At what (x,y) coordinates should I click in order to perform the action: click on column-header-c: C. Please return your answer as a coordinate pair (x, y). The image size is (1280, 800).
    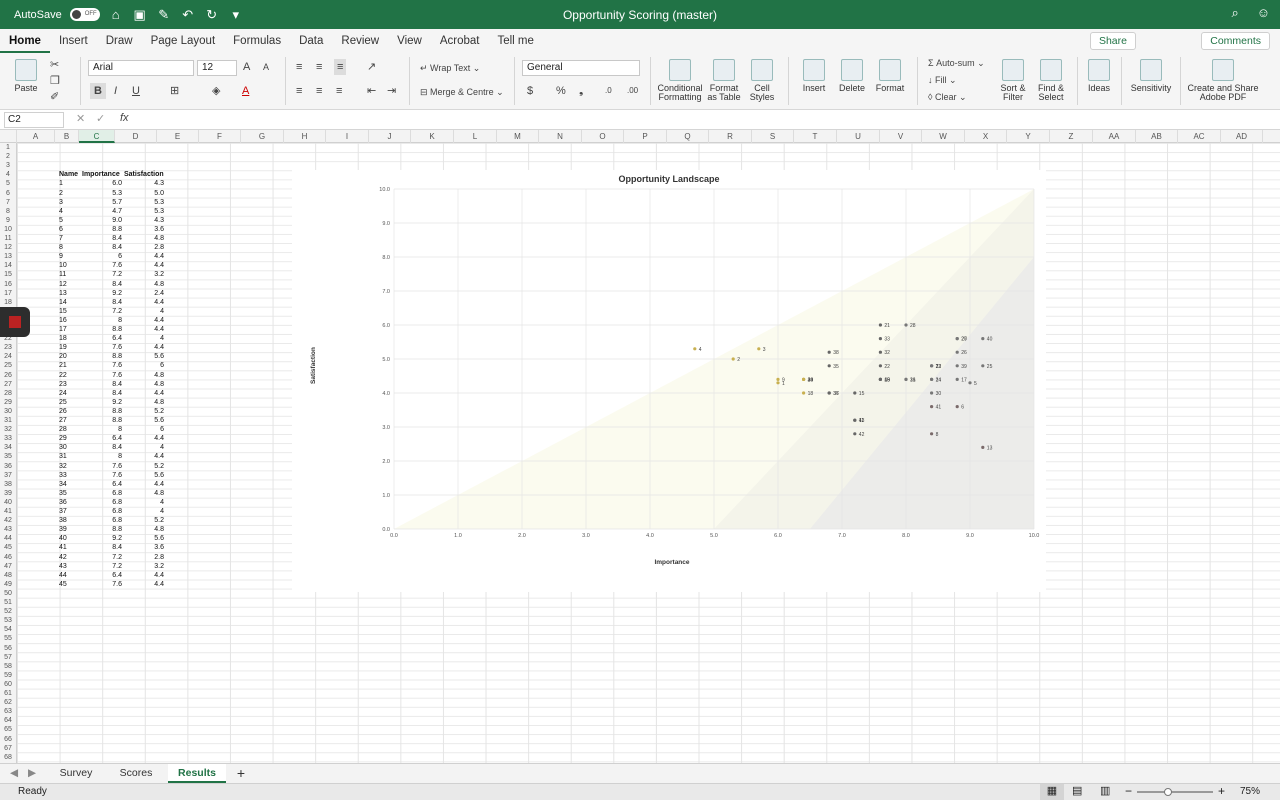
    Looking at the image, I should click on (97, 136).